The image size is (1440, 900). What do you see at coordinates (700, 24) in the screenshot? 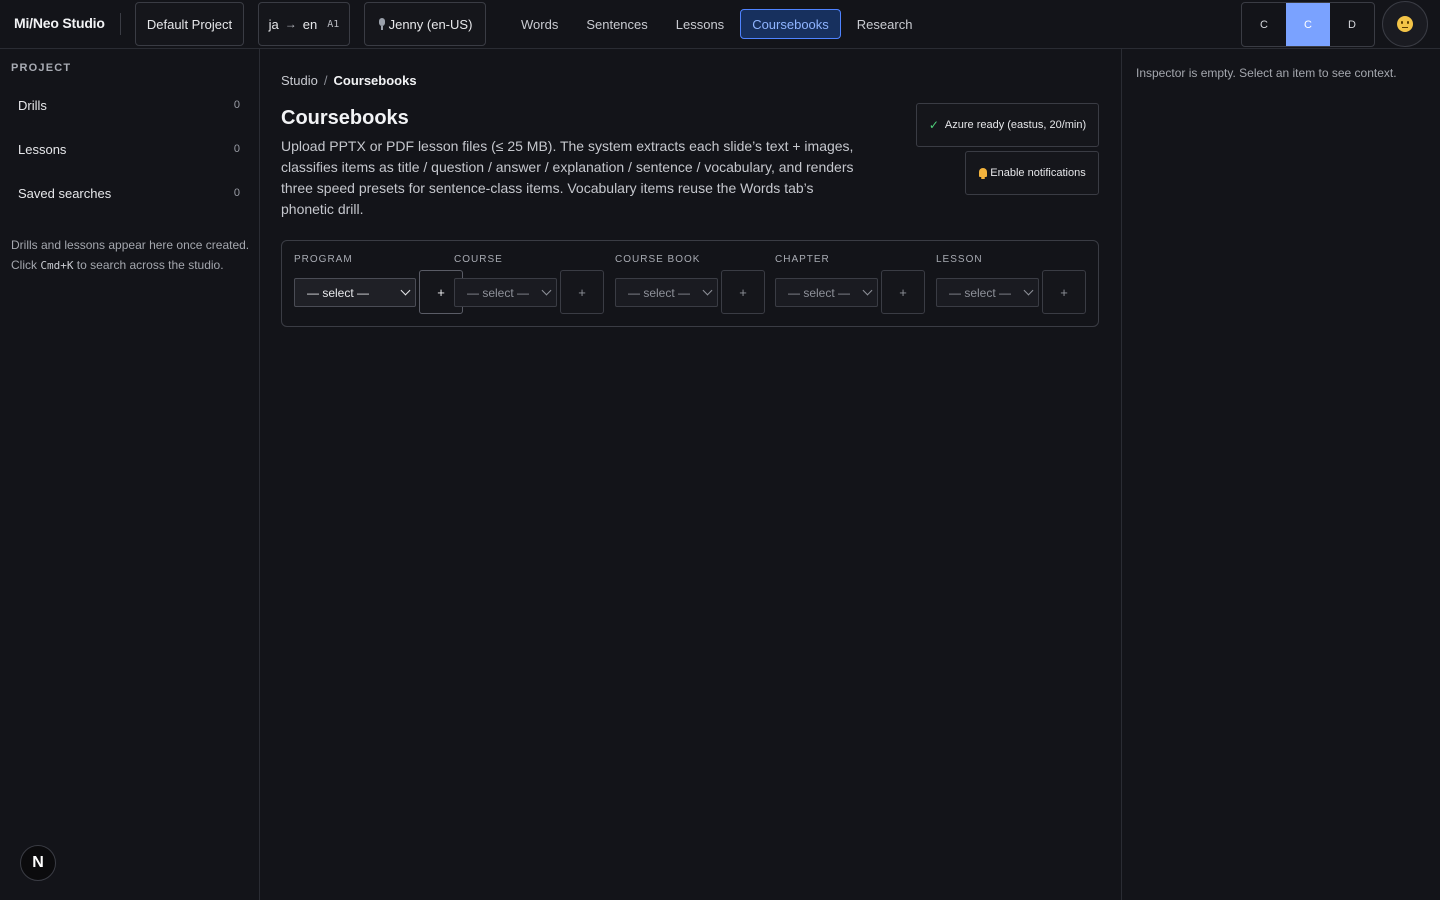
I see `nav-tab-lessons: Lessons` at bounding box center [700, 24].